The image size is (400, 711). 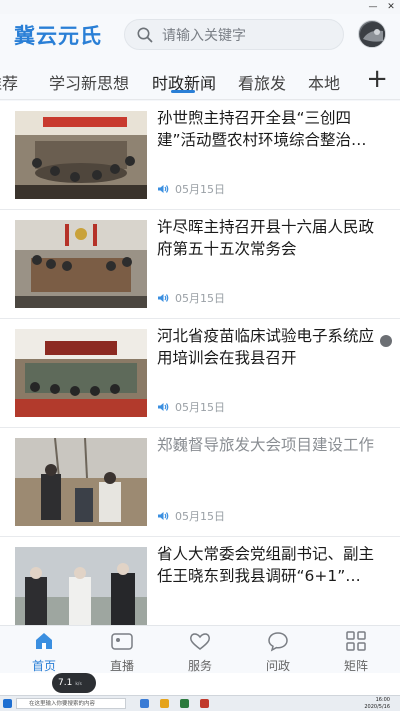 What do you see at coordinates (145, 34) in the screenshot?
I see `search-icon` at bounding box center [145, 34].